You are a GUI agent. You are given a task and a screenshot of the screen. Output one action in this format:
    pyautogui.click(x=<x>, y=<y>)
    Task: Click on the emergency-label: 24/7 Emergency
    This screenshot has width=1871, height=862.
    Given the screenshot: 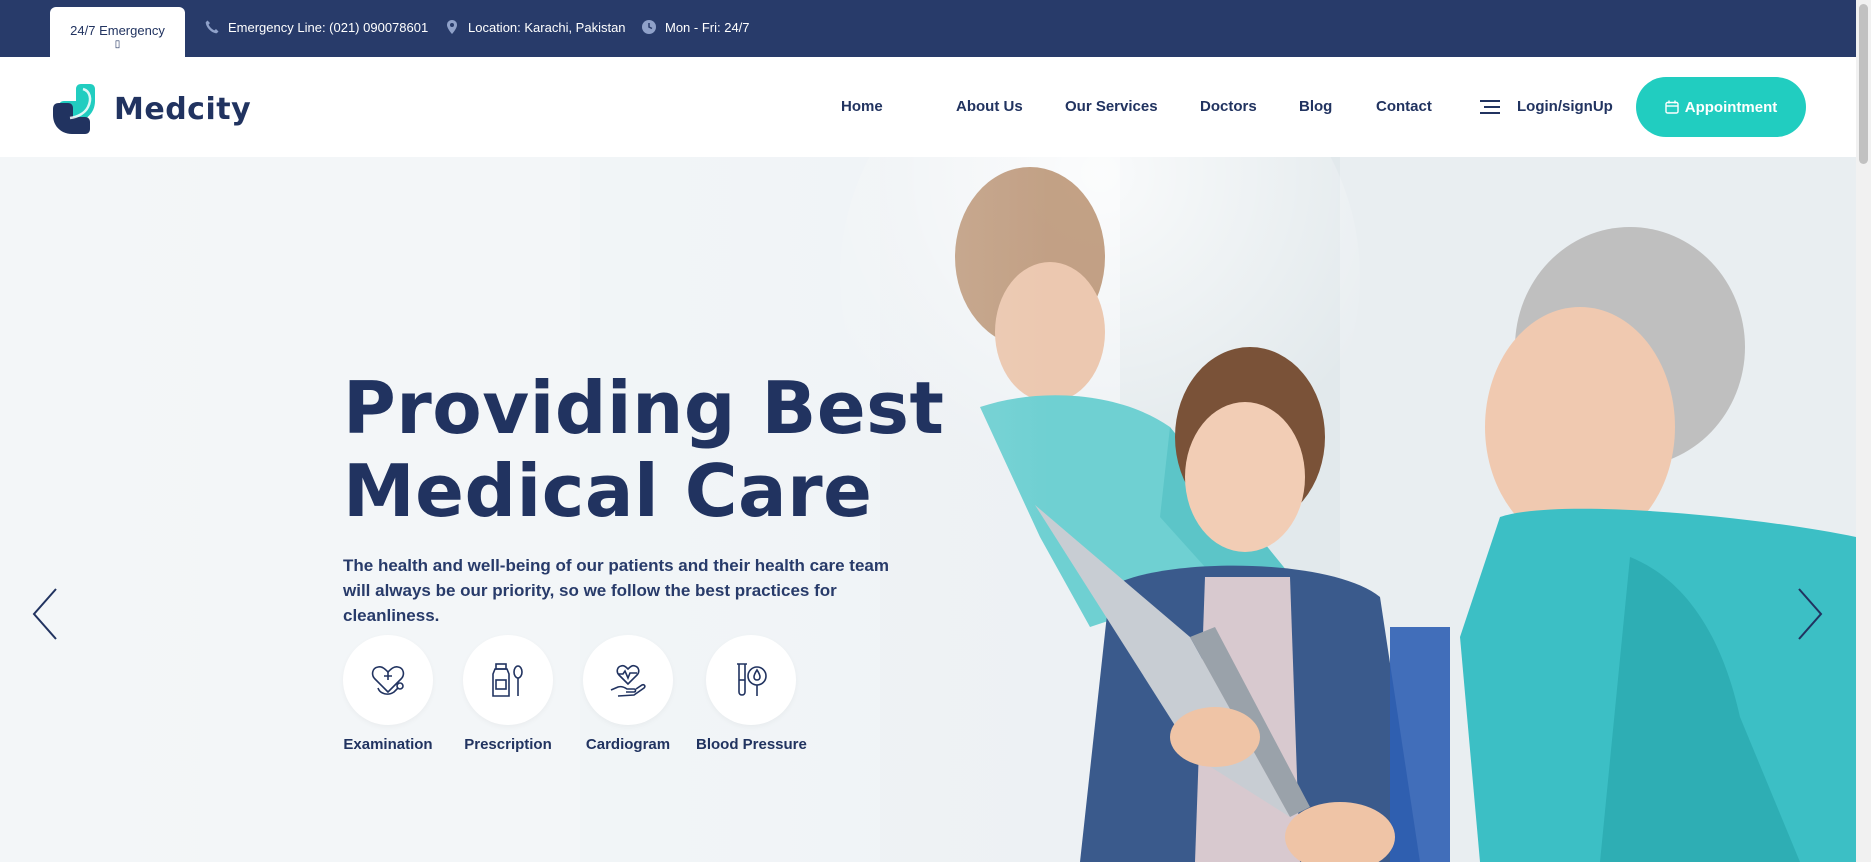 What is the action you would take?
    pyautogui.click(x=117, y=30)
    